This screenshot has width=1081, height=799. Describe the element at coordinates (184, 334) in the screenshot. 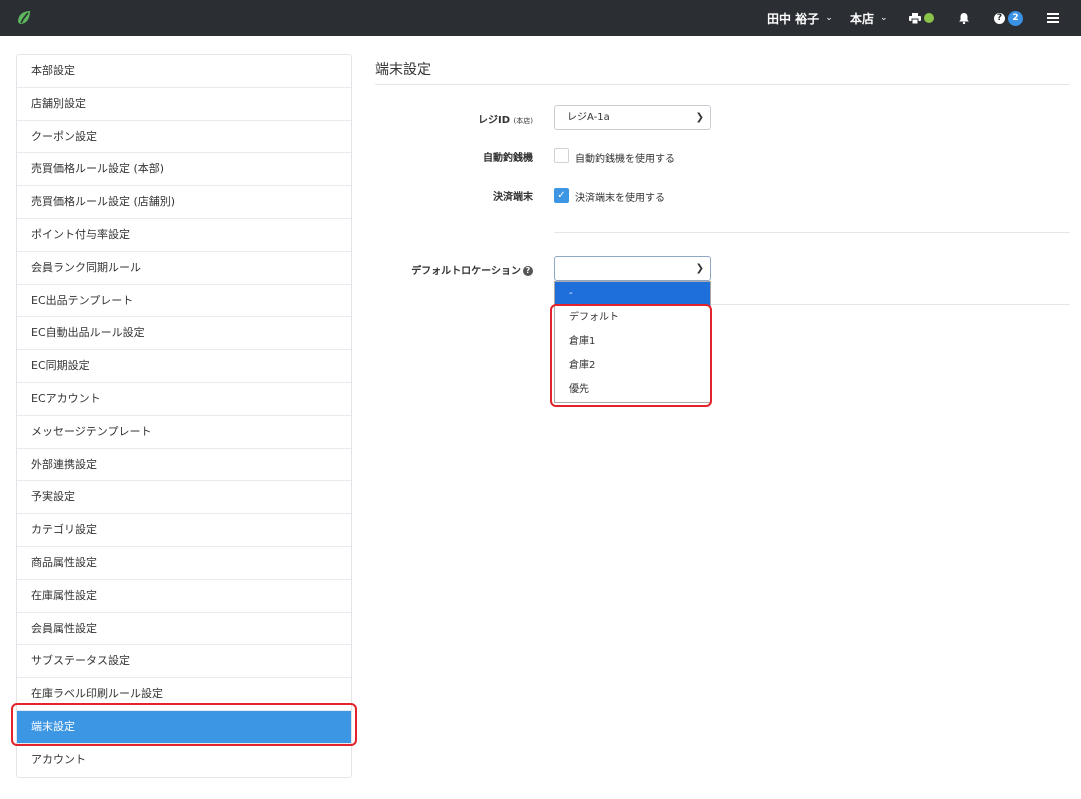

I see `sidebar-item-ec-auto-listing: EC自動出品ルール設定` at that location.